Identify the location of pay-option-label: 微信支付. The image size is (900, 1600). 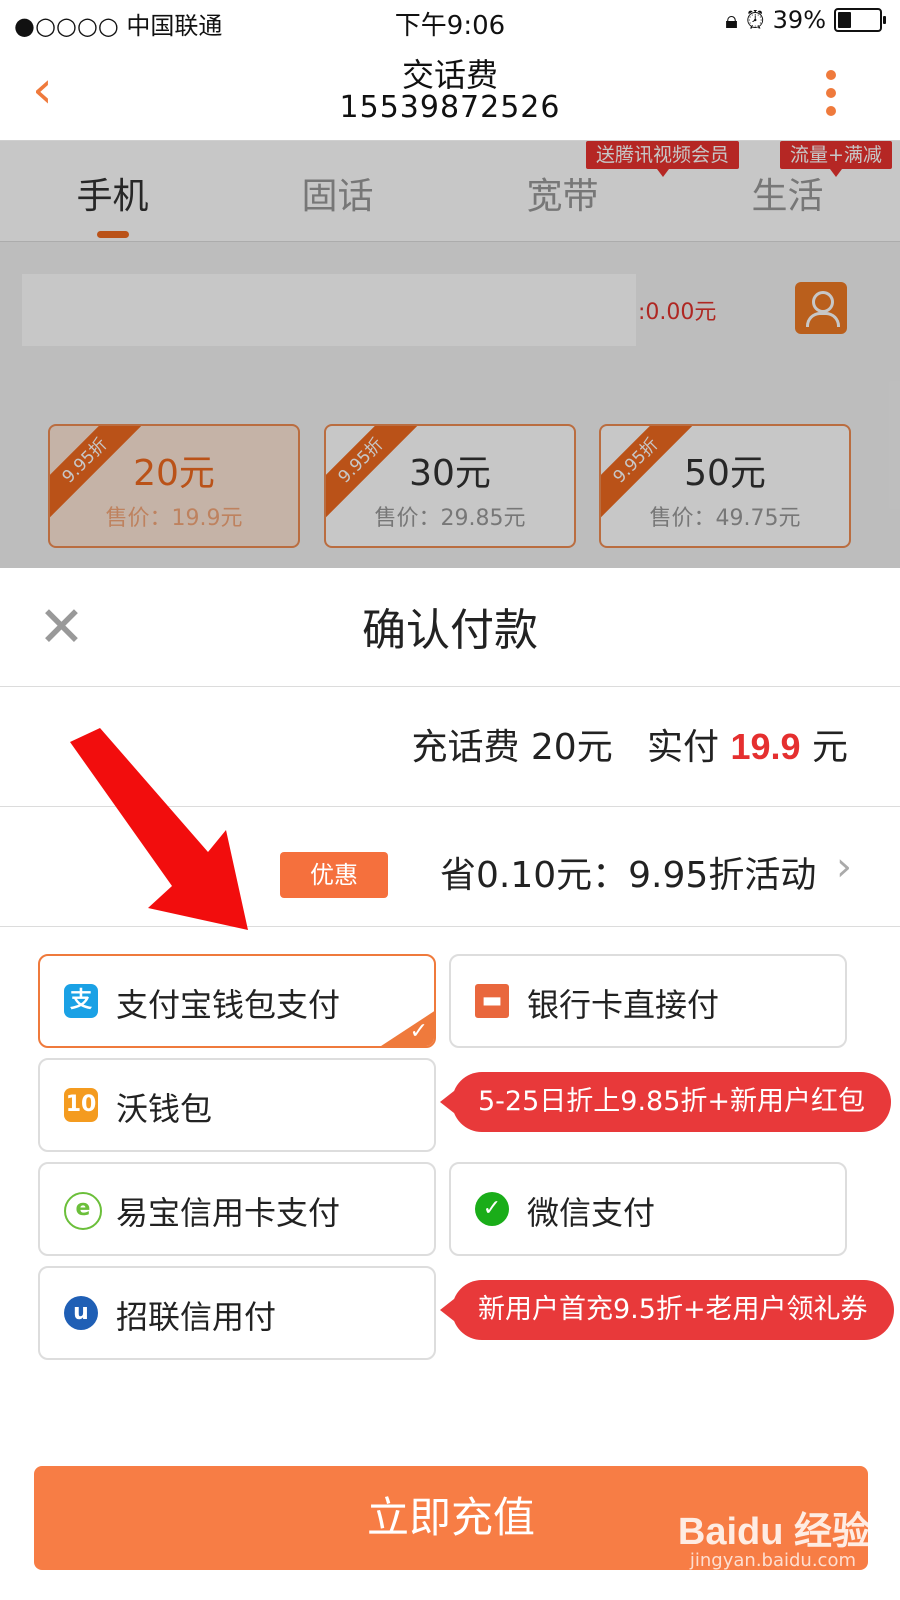
(591, 1213).